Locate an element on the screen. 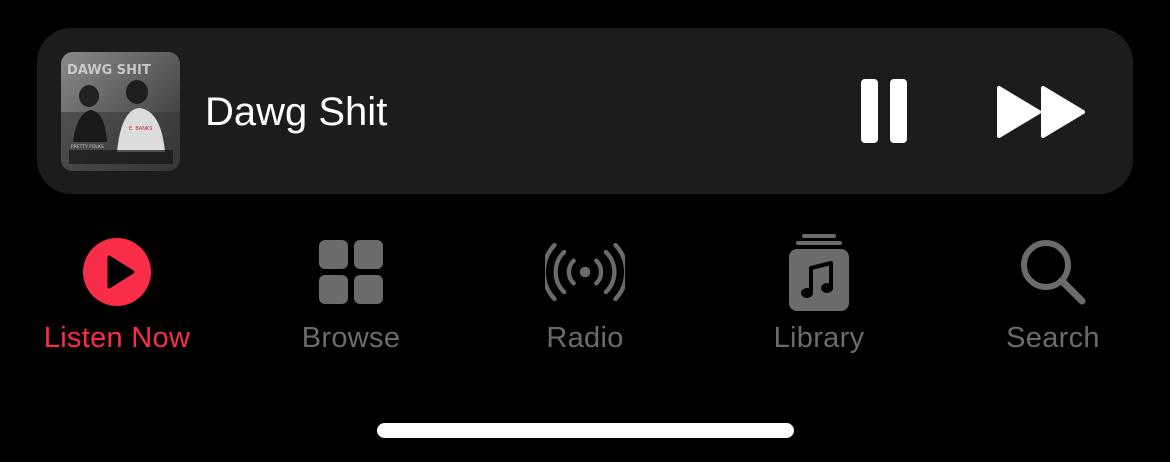 This screenshot has height=462, width=1170. tab-radio: Radio is located at coordinates (585, 292).